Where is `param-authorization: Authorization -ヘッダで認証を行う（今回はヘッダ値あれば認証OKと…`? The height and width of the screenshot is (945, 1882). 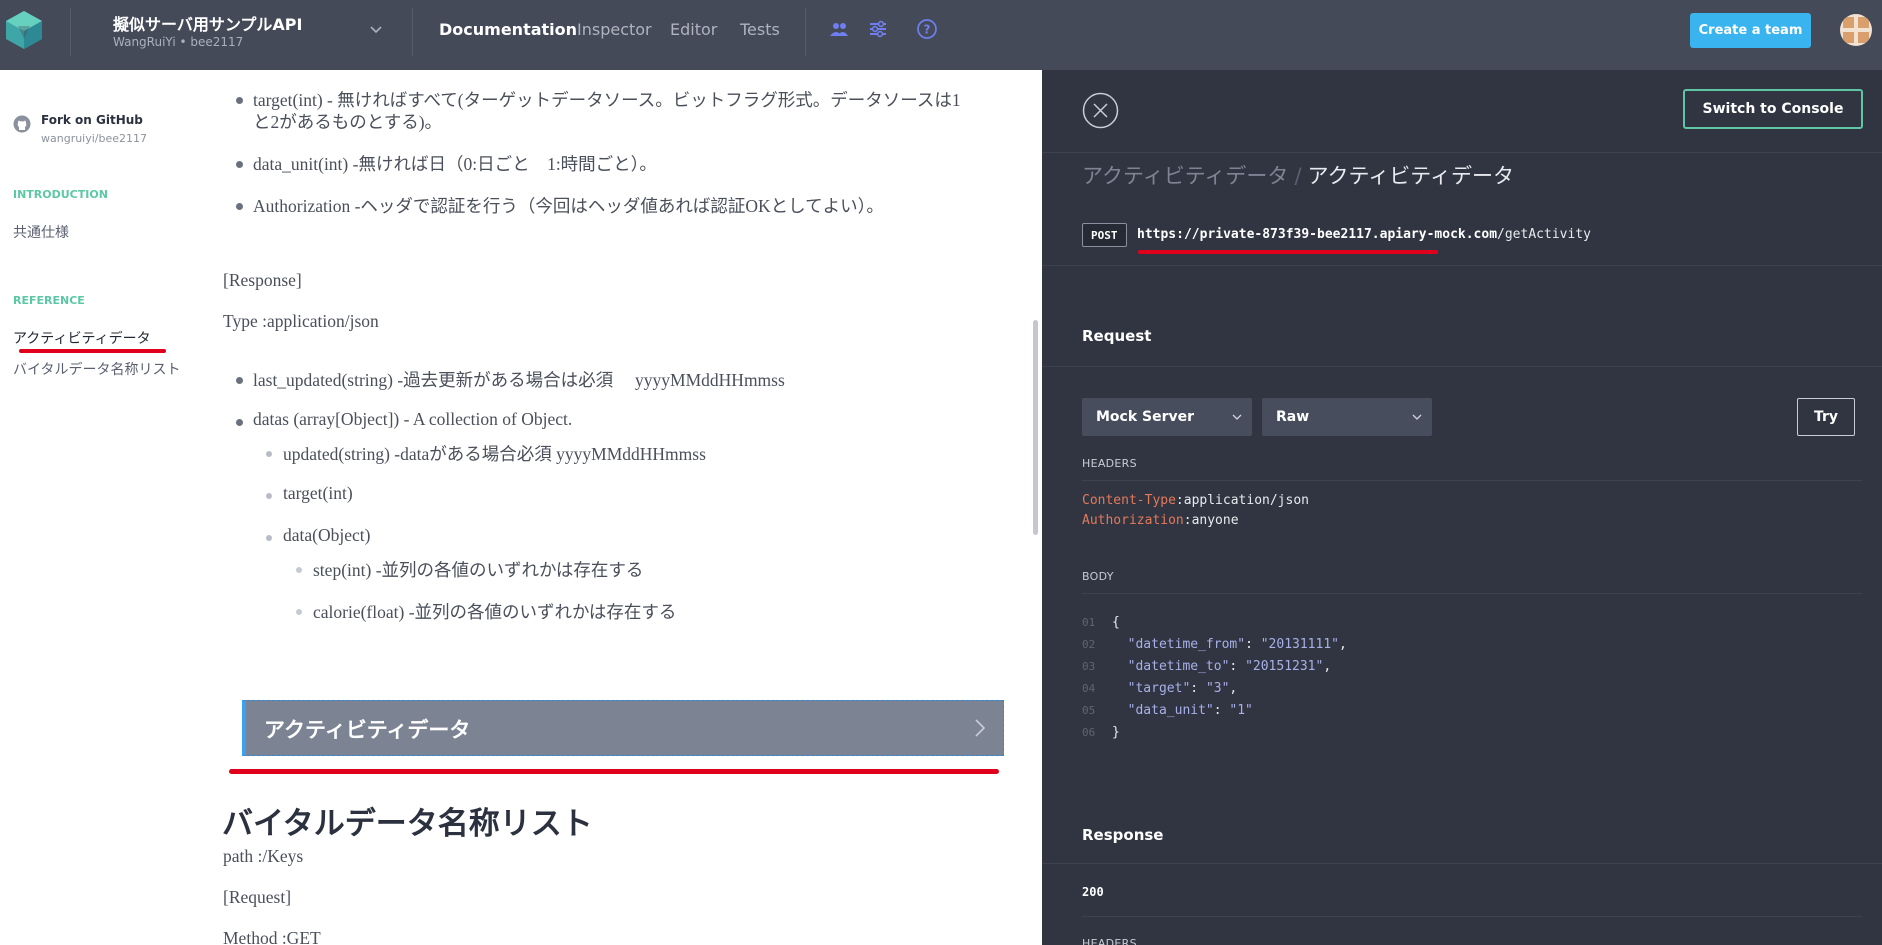 param-authorization: Authorization -ヘッダで認証を行う（今回はヘッダ値あれば認証OKと… is located at coordinates (568, 206).